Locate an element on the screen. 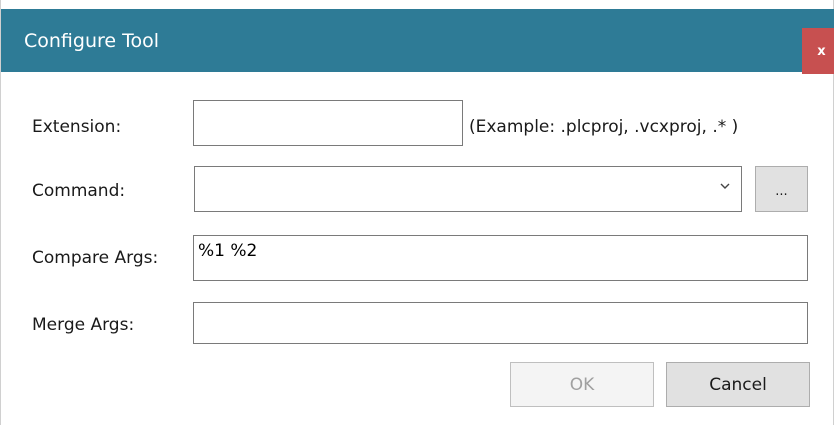 This screenshot has width=834, height=425. cancel-button: Cancel is located at coordinates (738, 384).